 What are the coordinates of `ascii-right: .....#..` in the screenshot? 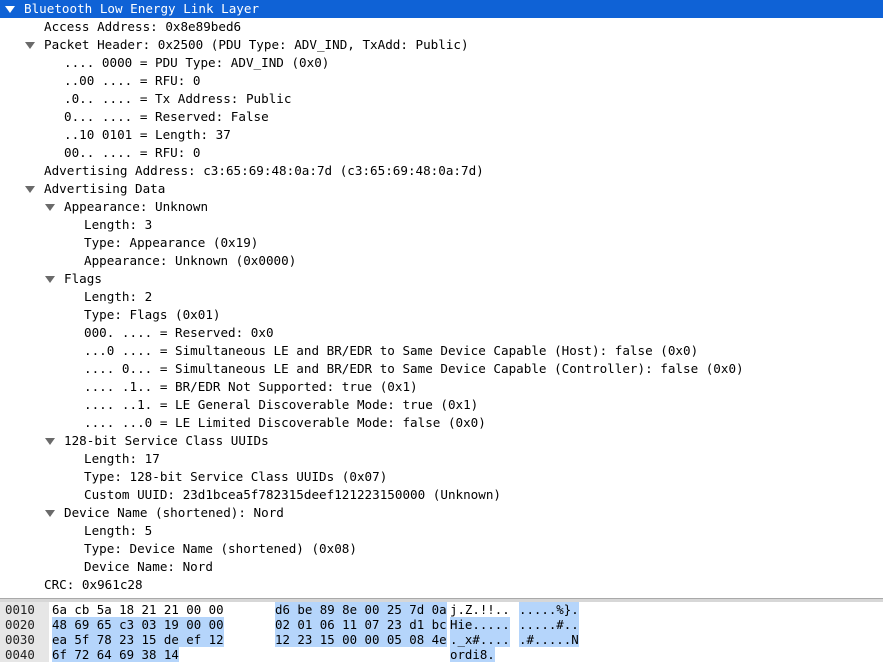 It's located at (549, 624).